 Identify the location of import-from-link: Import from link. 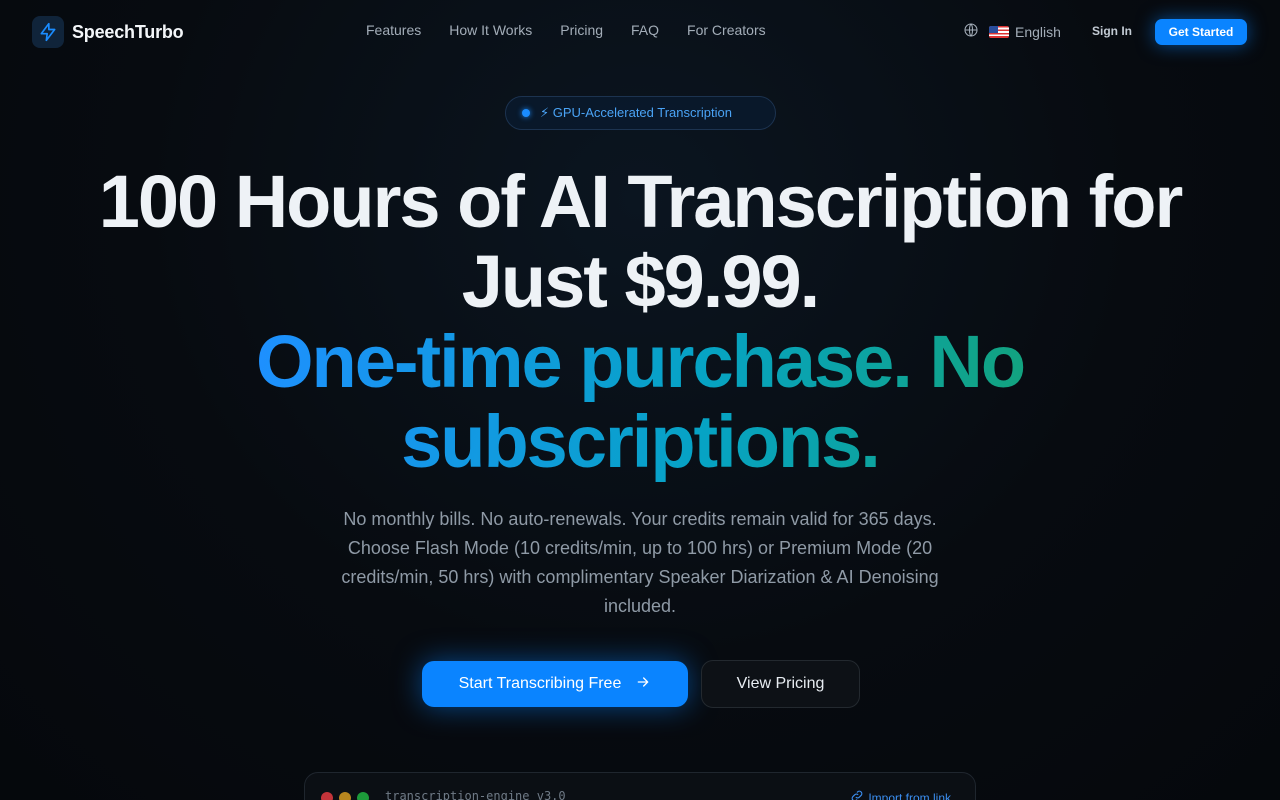
(900, 794).